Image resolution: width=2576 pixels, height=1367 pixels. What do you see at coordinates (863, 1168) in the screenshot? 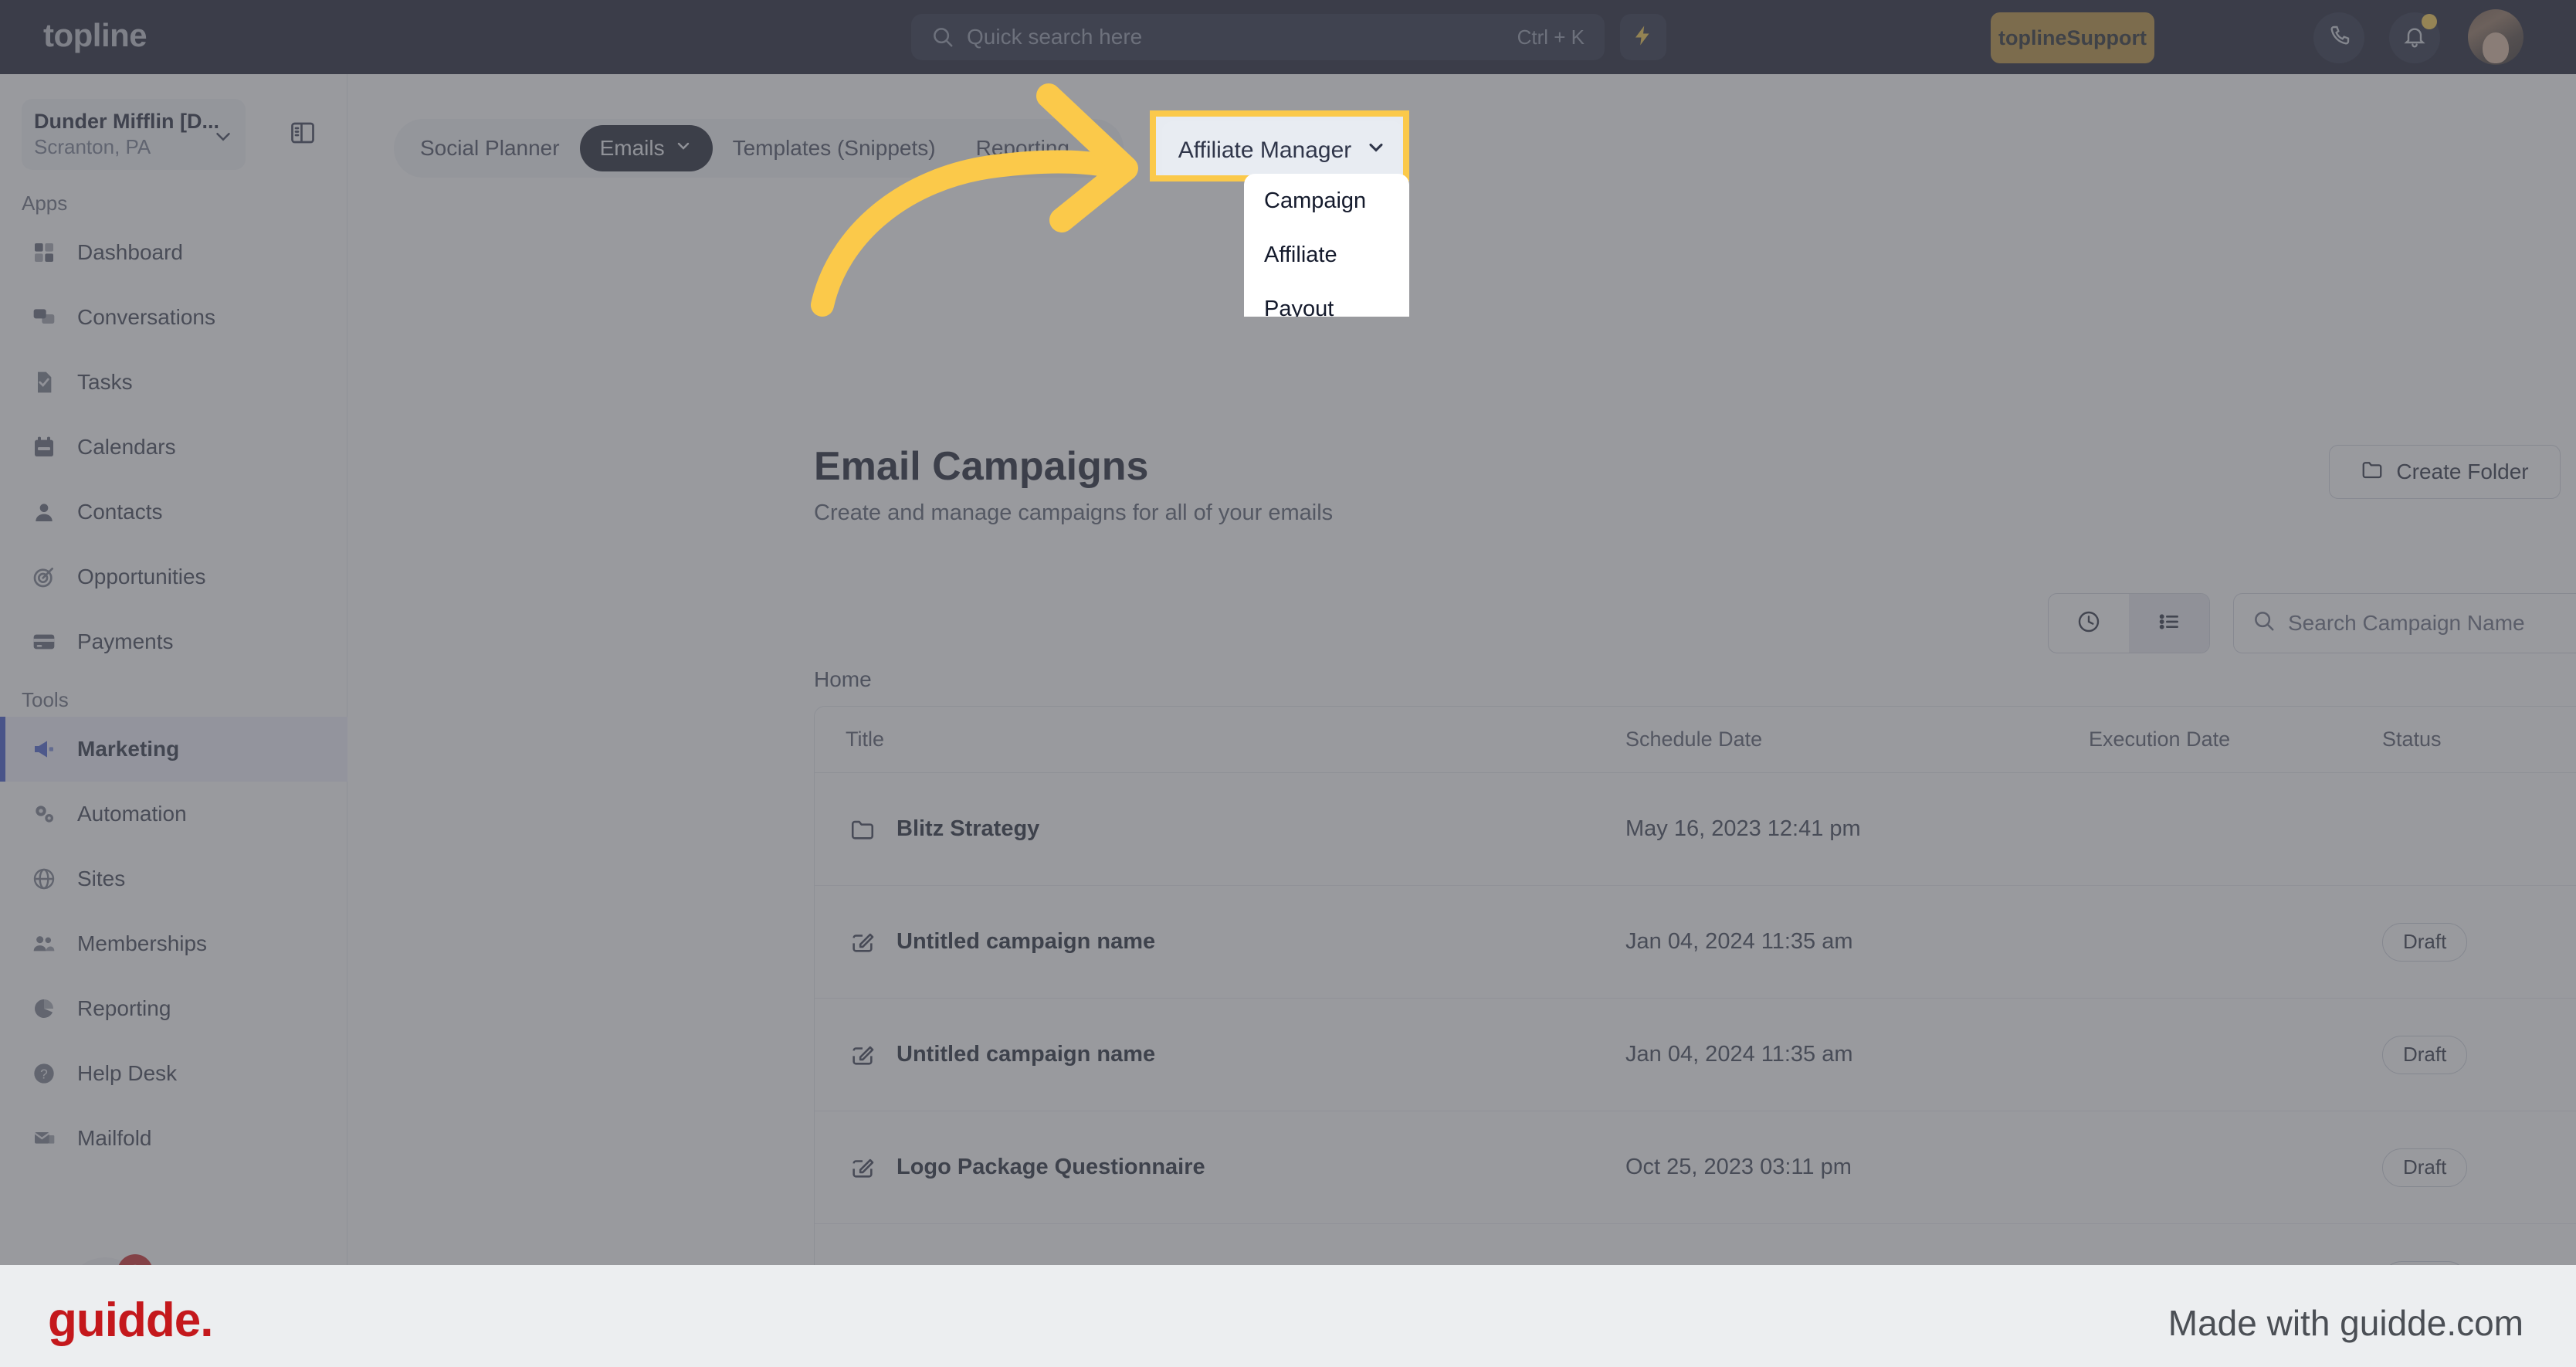
I see `edit-square-icon` at bounding box center [863, 1168].